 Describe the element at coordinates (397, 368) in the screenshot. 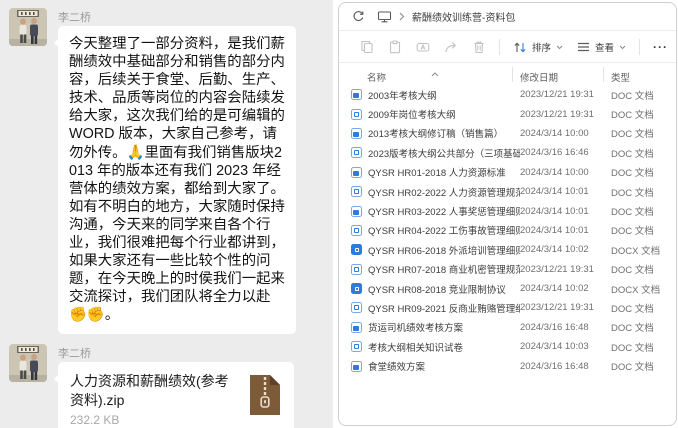

I see `file-name: 食堂绩效方案` at that location.